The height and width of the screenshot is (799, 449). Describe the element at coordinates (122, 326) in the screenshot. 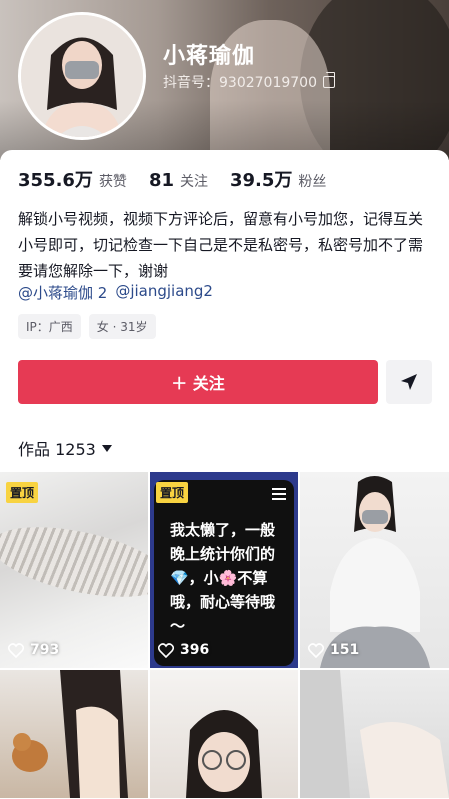

I see `gender-age-tag: 女 · 31岁` at that location.